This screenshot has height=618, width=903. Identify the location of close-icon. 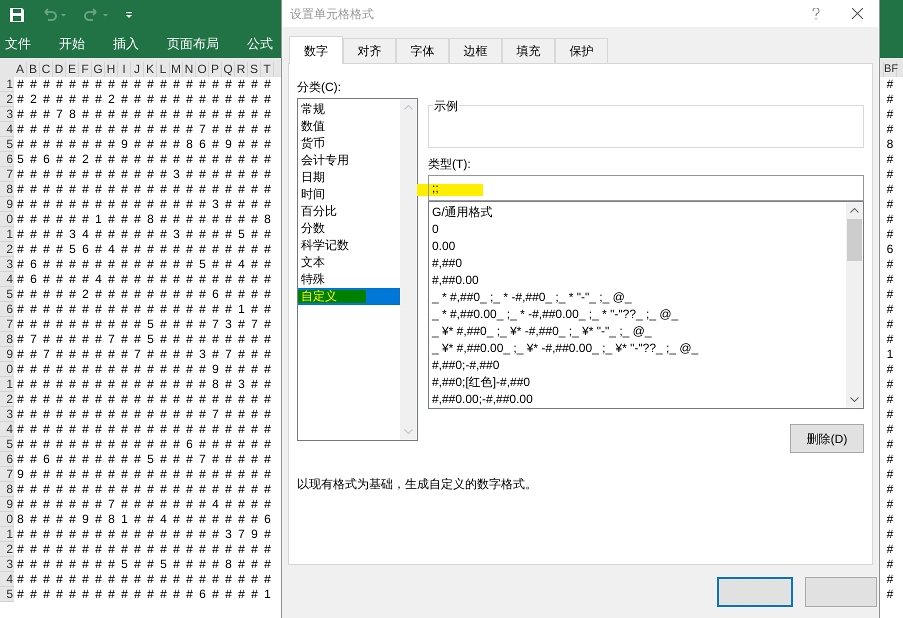
(857, 13).